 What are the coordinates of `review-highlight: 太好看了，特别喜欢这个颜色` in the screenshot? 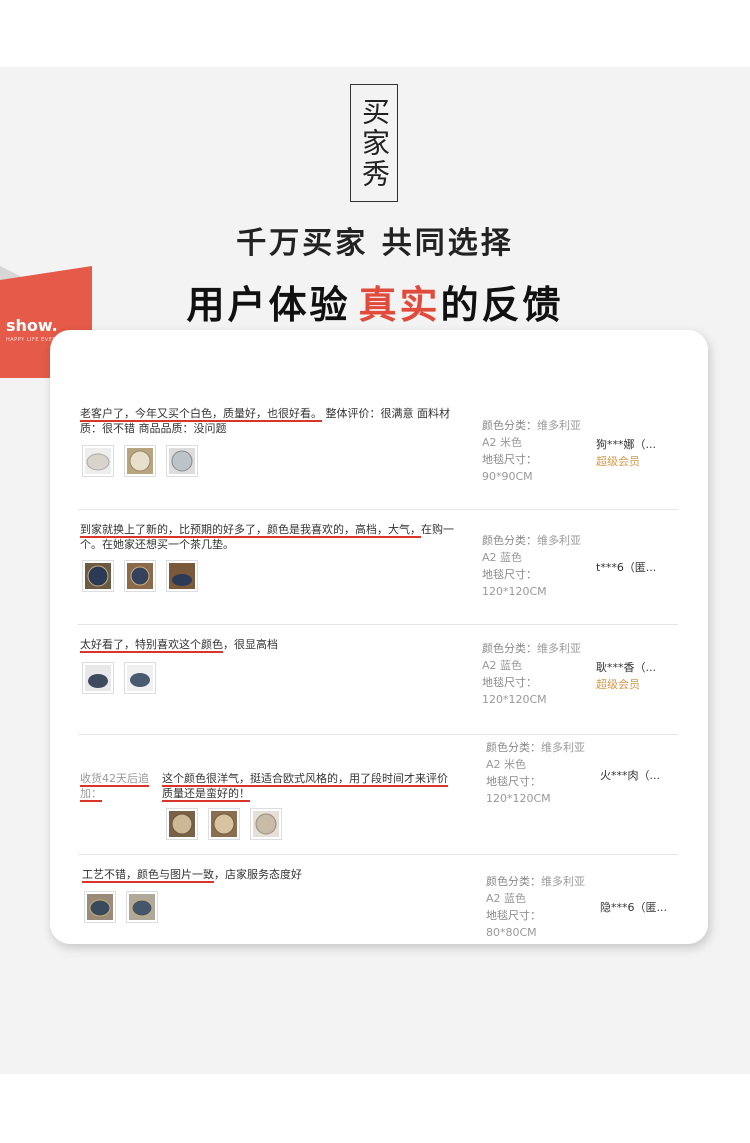 It's located at (151, 645).